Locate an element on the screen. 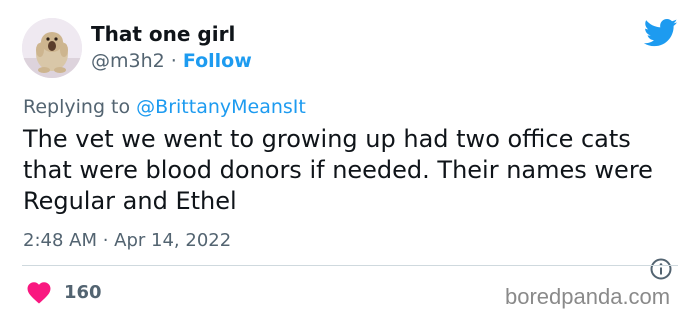  replying-to: Replying to @BrittanyMeansIt is located at coordinates (164, 107).